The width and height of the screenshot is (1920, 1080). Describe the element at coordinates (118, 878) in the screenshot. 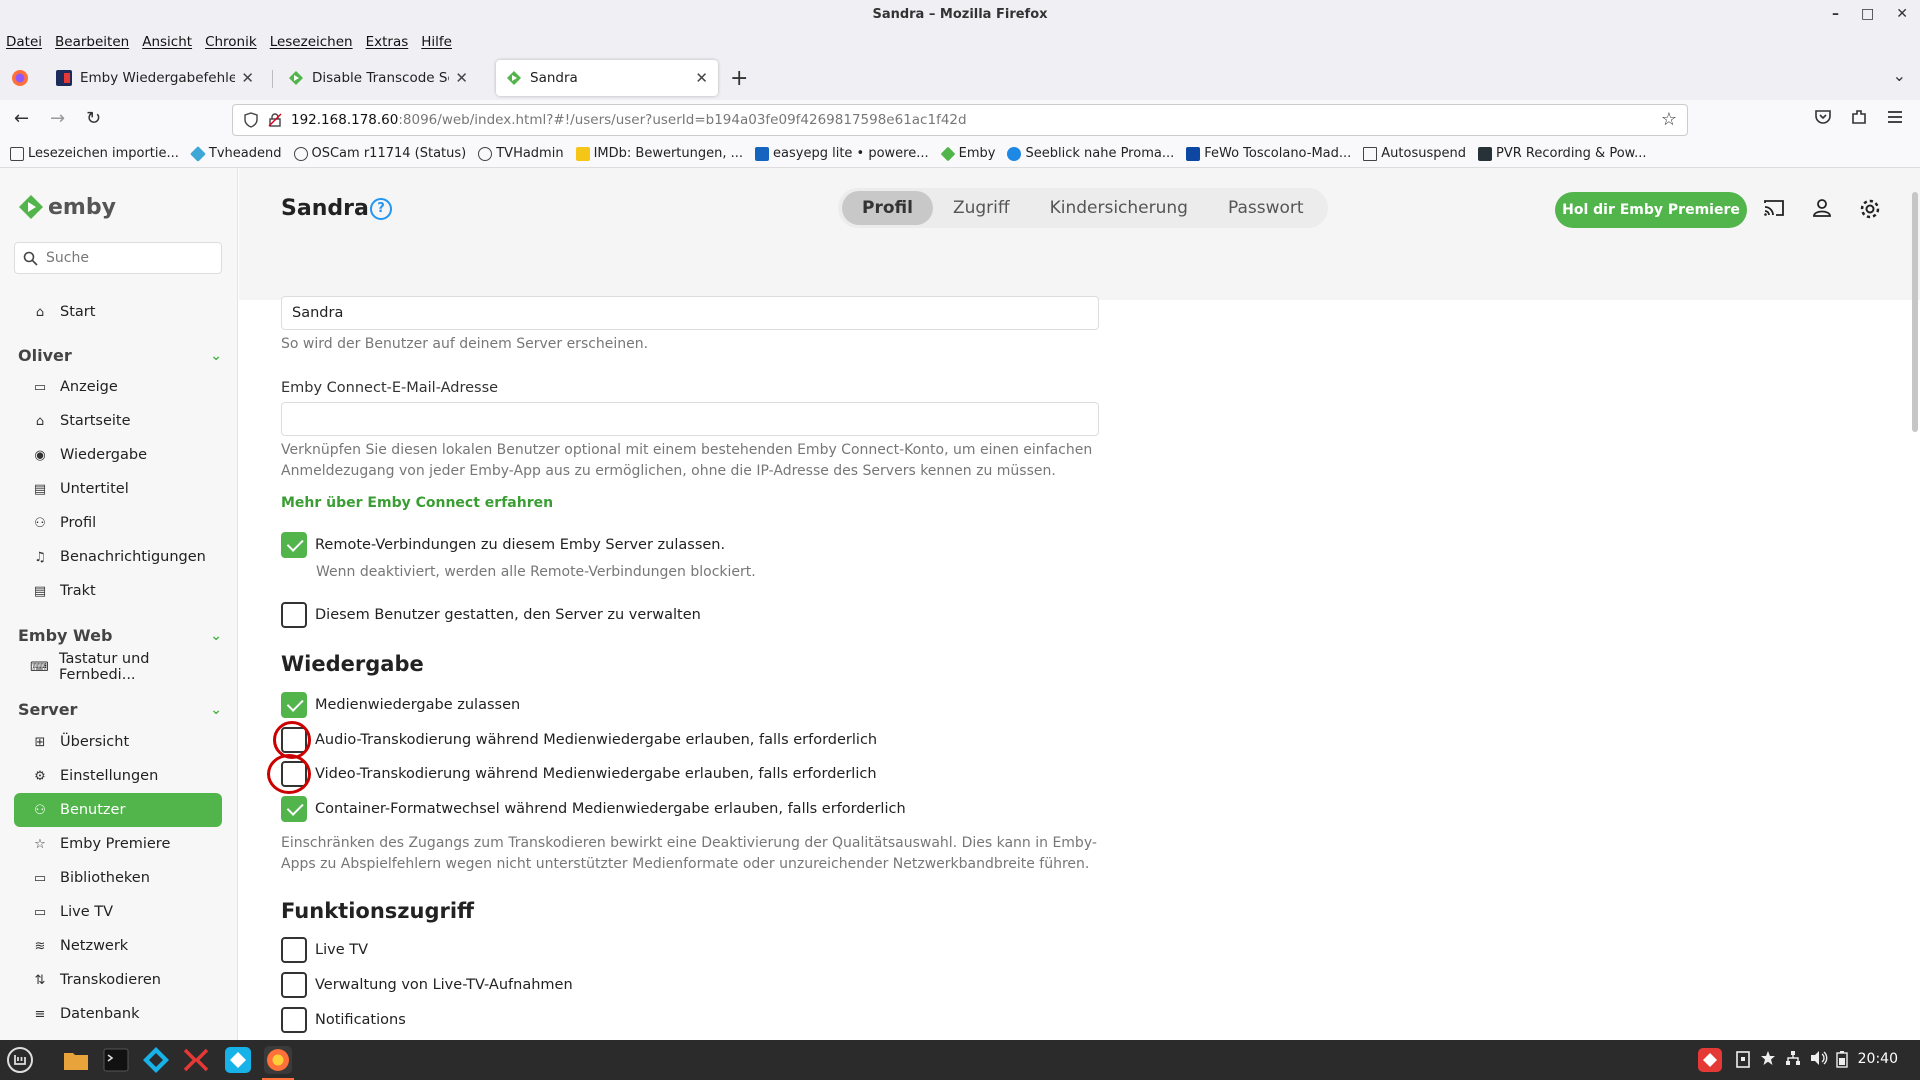

I see `sidebar-item-bibliotheken: ▭ Bibliotheken` at that location.